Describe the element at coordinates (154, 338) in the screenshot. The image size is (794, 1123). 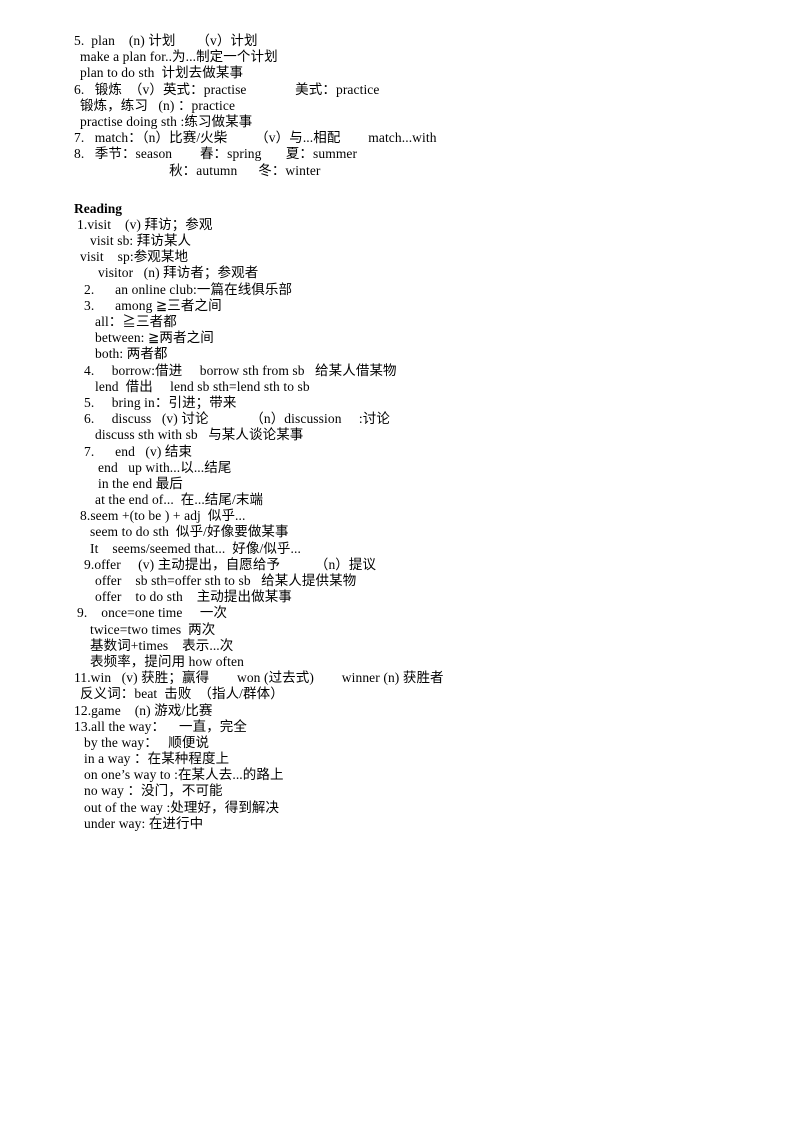
I see `note-line: between: ≧两者之间` at that location.